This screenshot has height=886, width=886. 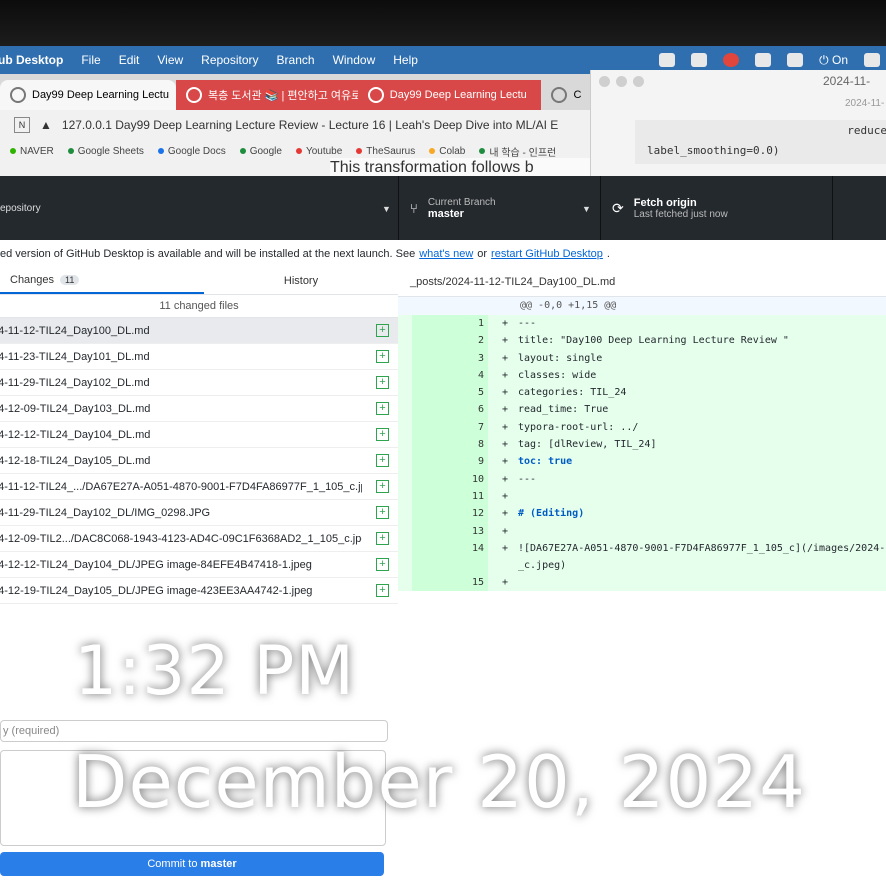 I want to click on record-icon, so click(x=731, y=60).